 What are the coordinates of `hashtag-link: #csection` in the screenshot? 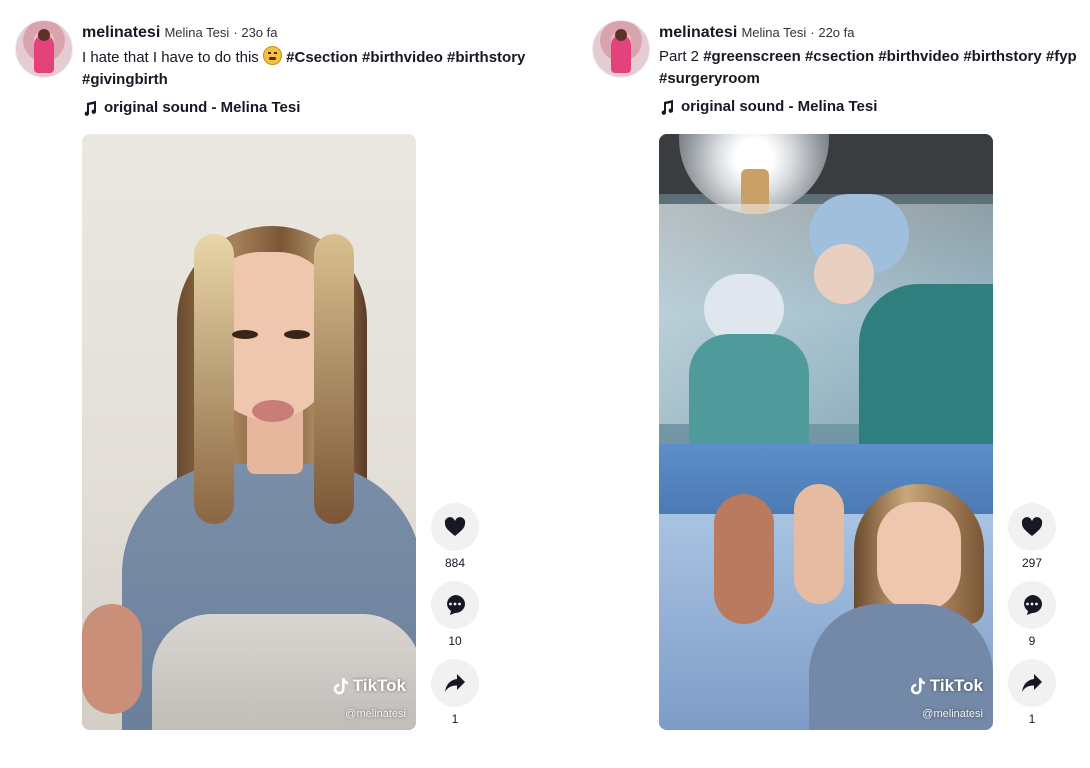 It's located at (839, 56).